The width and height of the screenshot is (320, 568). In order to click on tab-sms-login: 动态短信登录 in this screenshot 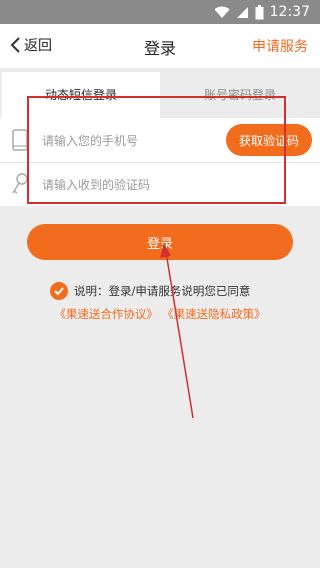, I will do `click(81, 95)`.